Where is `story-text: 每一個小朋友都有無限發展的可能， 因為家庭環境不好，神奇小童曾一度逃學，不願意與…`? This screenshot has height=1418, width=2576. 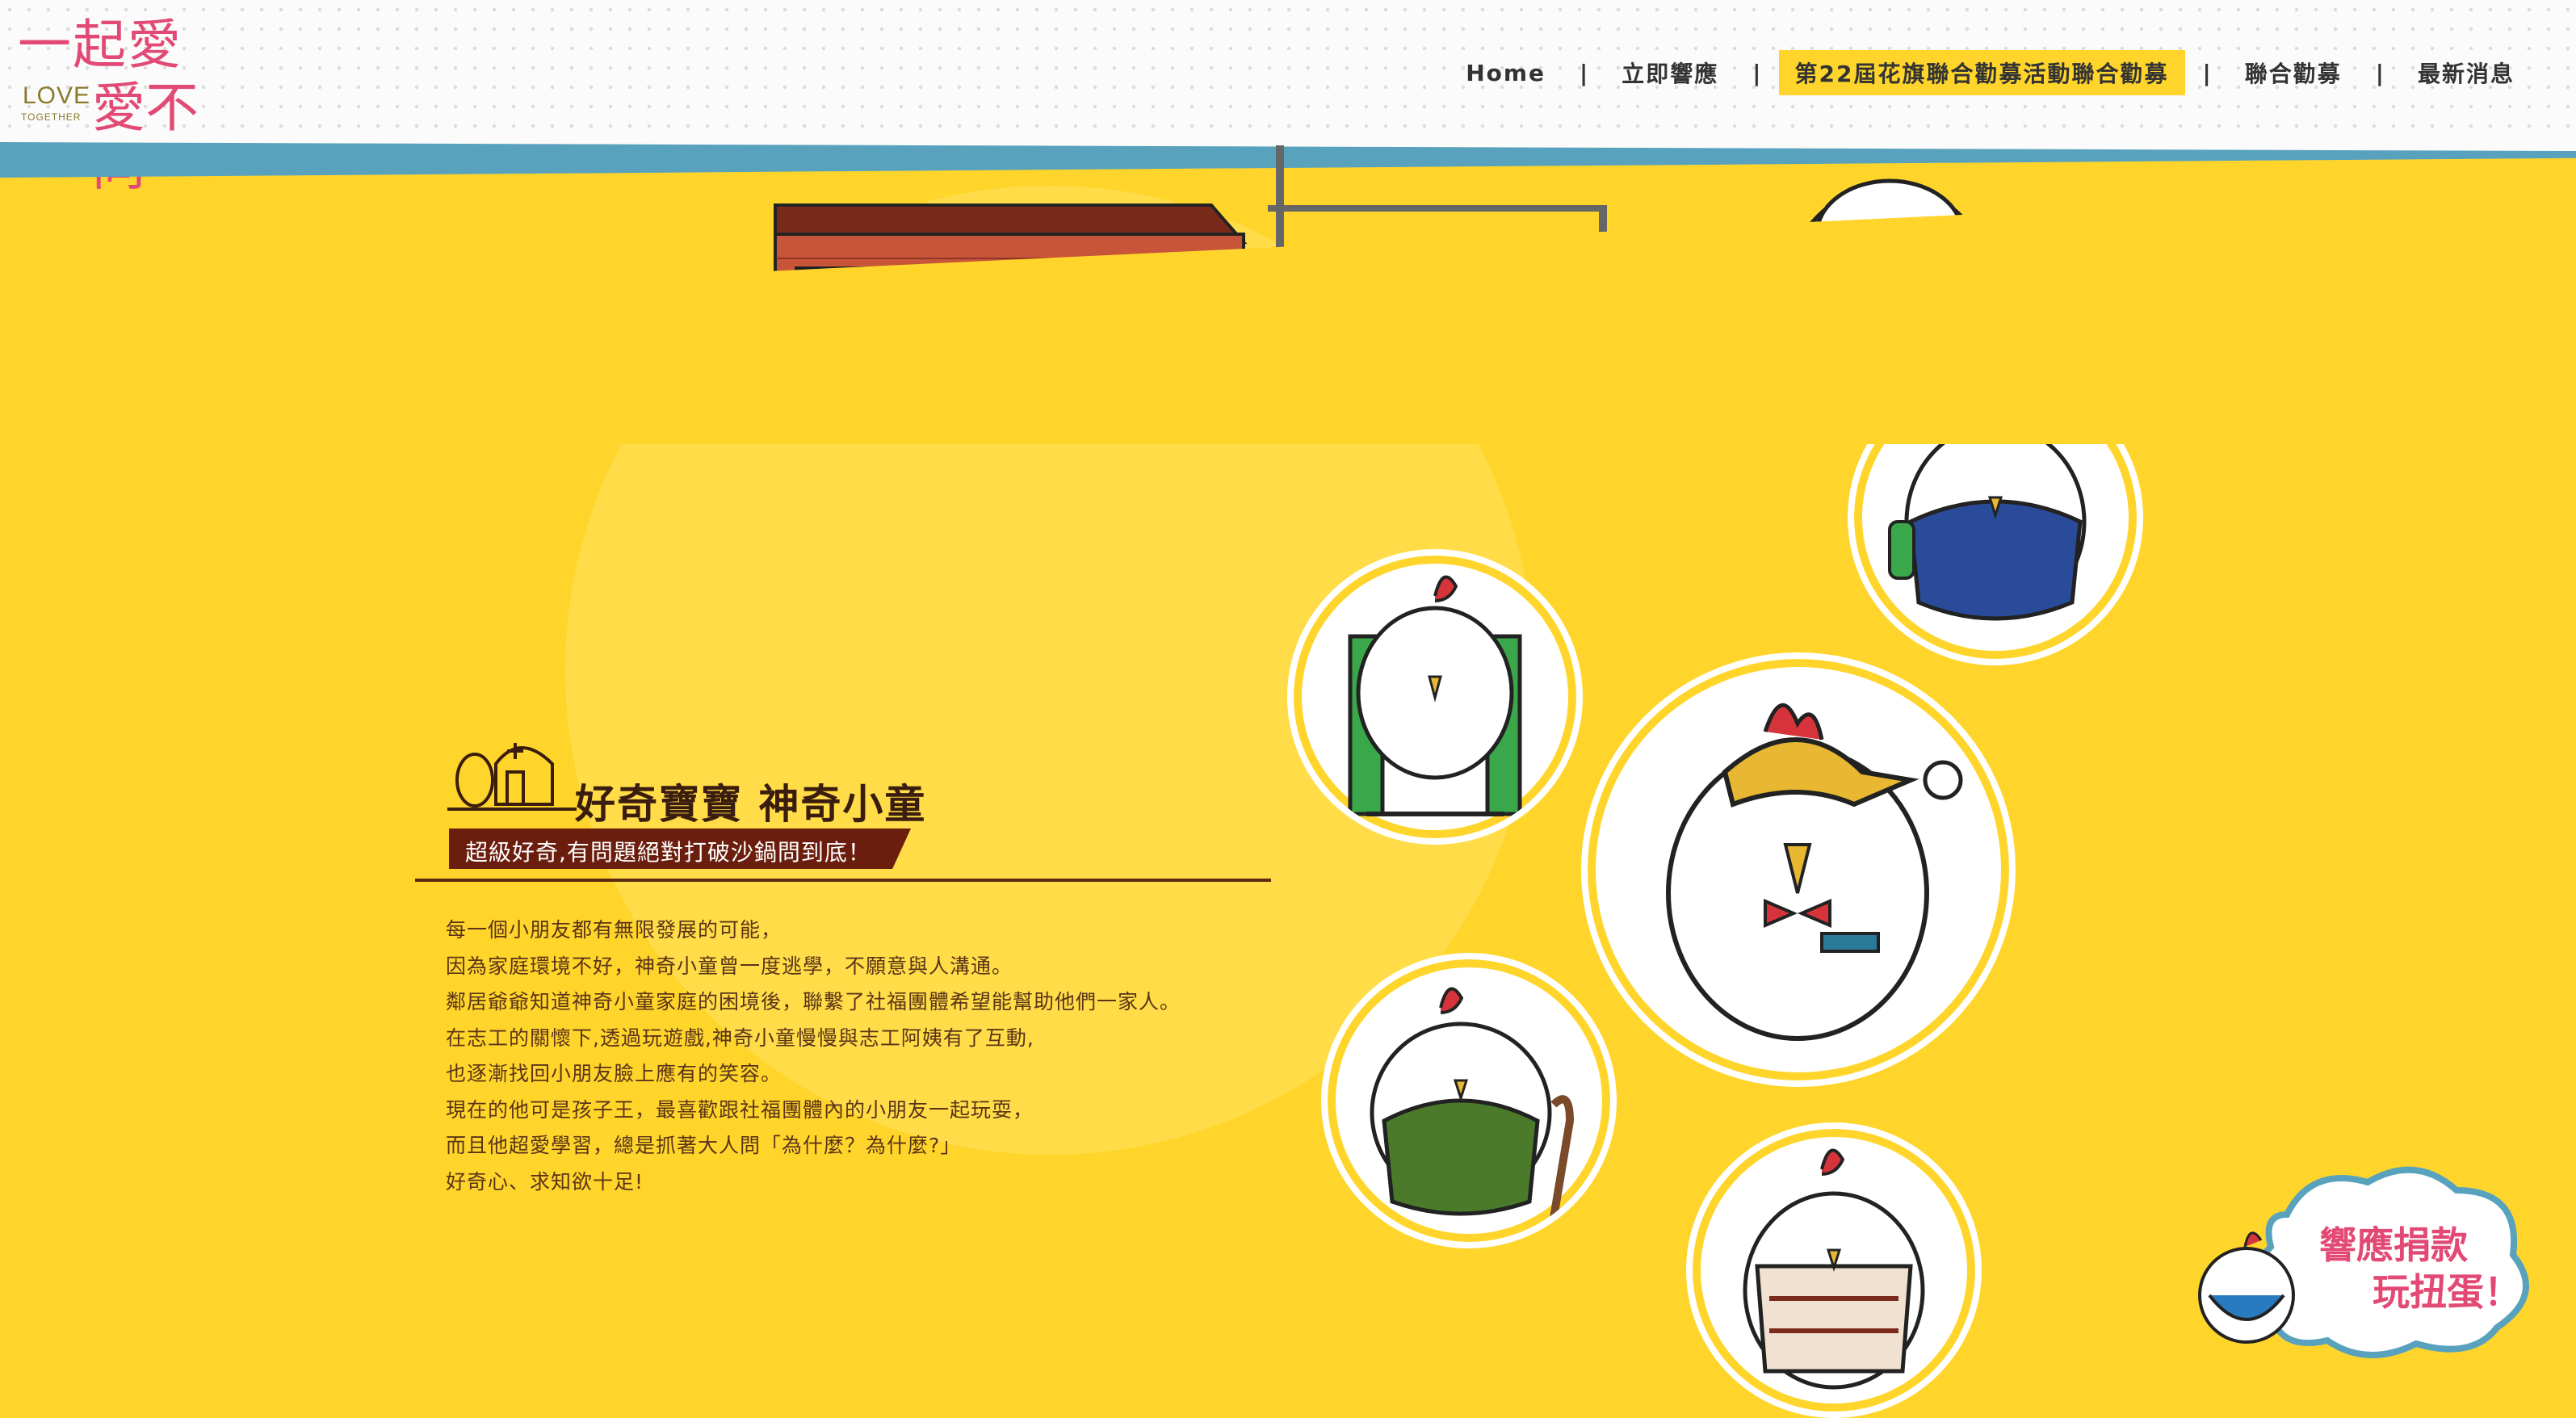 story-text: 每一個小朋友都有無限發展的可能， 因為家庭環境不好，神奇小童曾一度逃學，不願意與… is located at coordinates (890, 1056).